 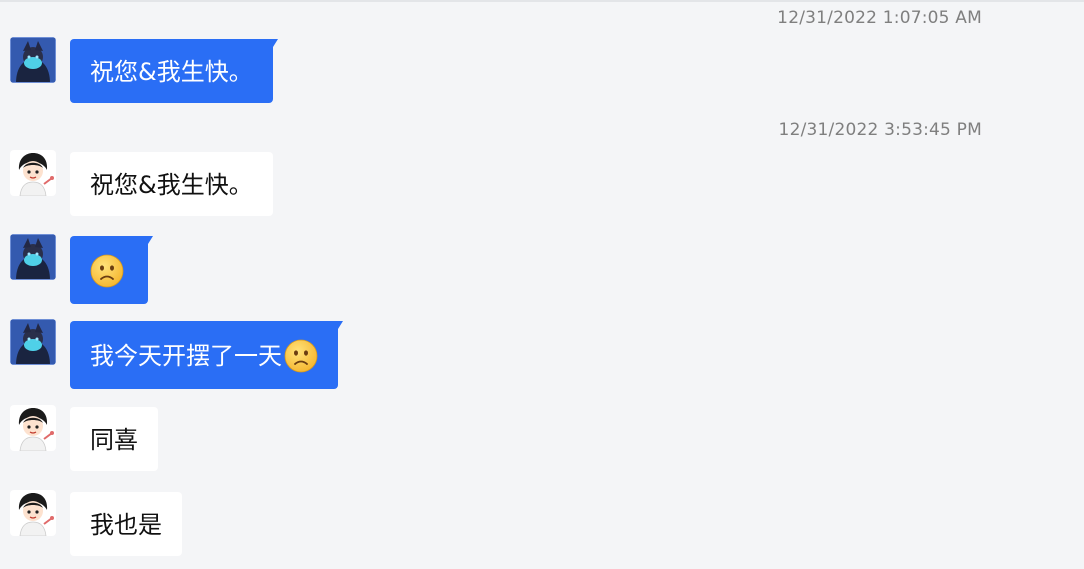 I want to click on message-row: 同喜, so click(x=84, y=438).